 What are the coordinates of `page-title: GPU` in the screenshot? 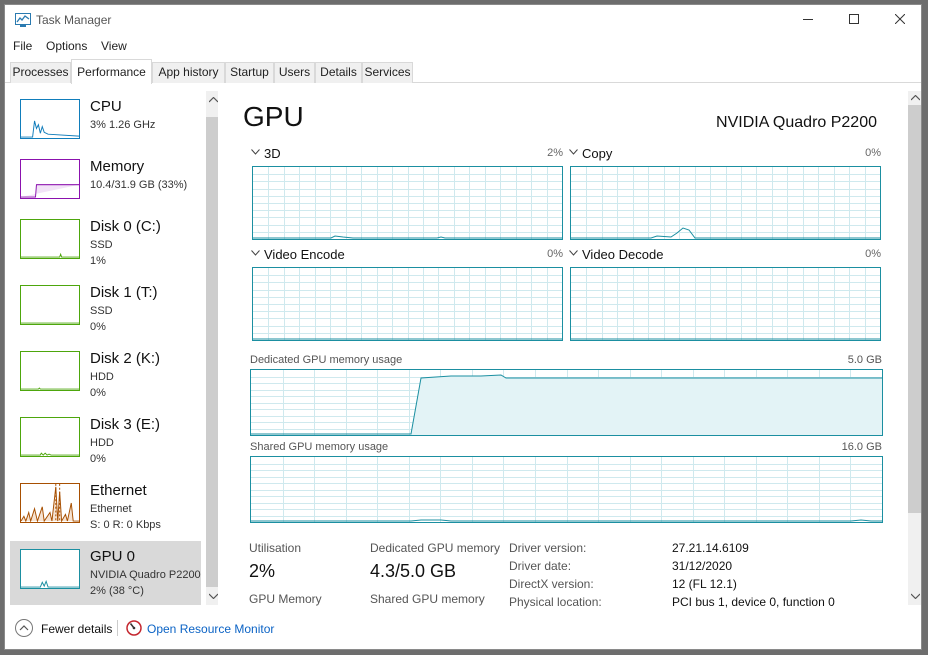 It's located at (273, 116).